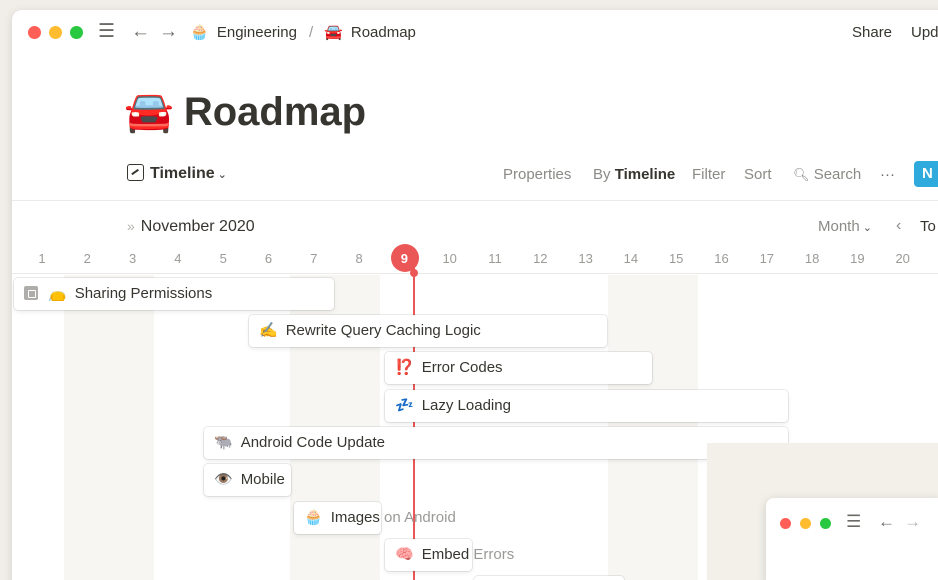 The width and height of the screenshot is (938, 580). Describe the element at coordinates (924, 33) in the screenshot. I see `updates-button: Upd` at that location.